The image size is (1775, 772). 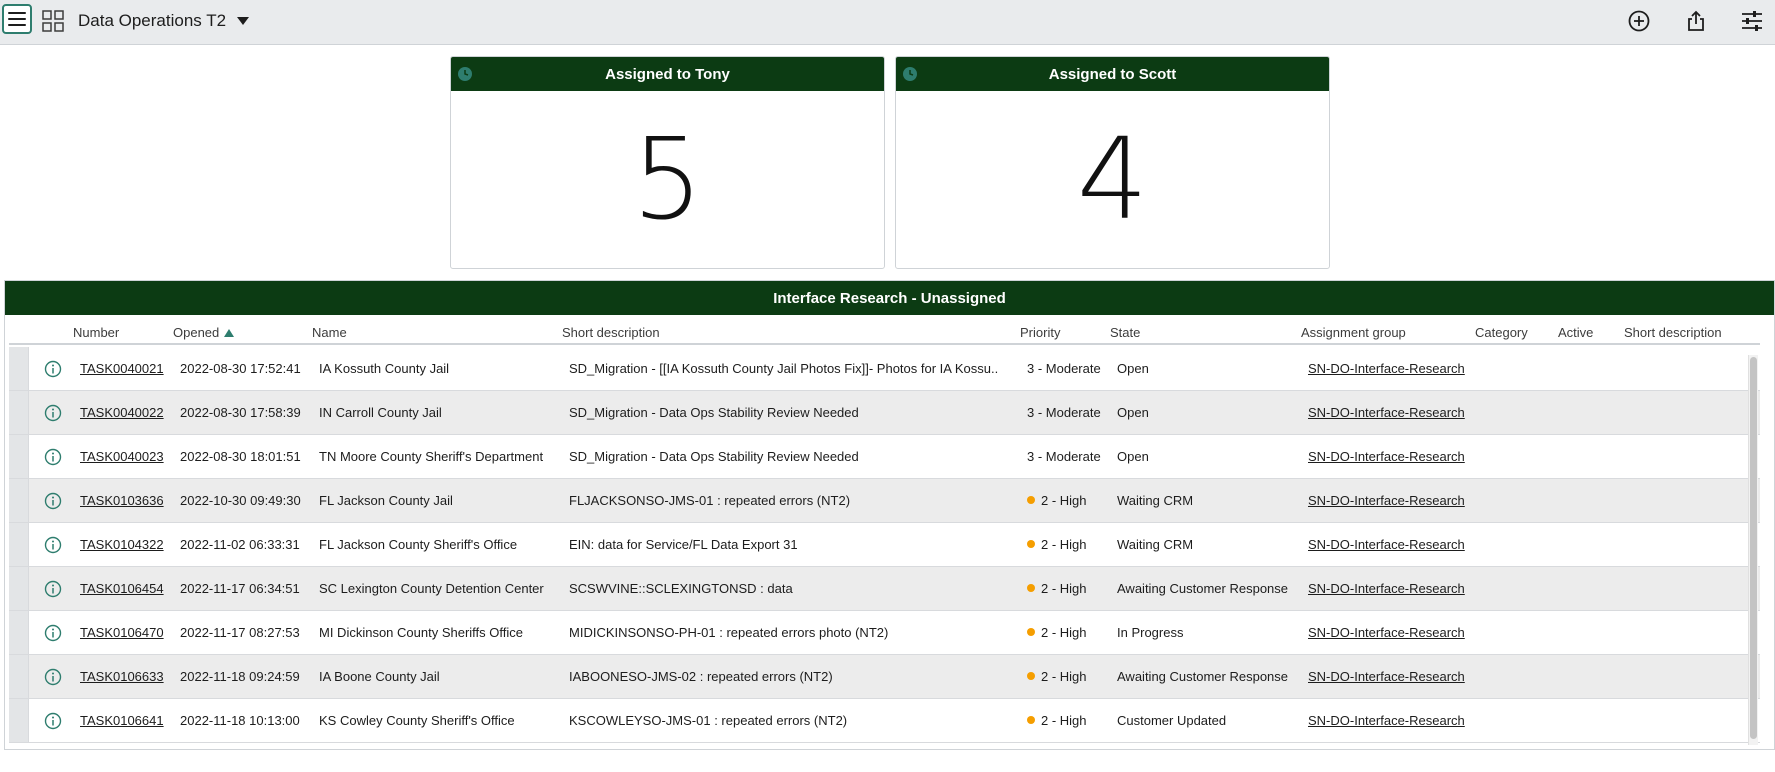 I want to click on plus-circle-icon, so click(x=1639, y=21).